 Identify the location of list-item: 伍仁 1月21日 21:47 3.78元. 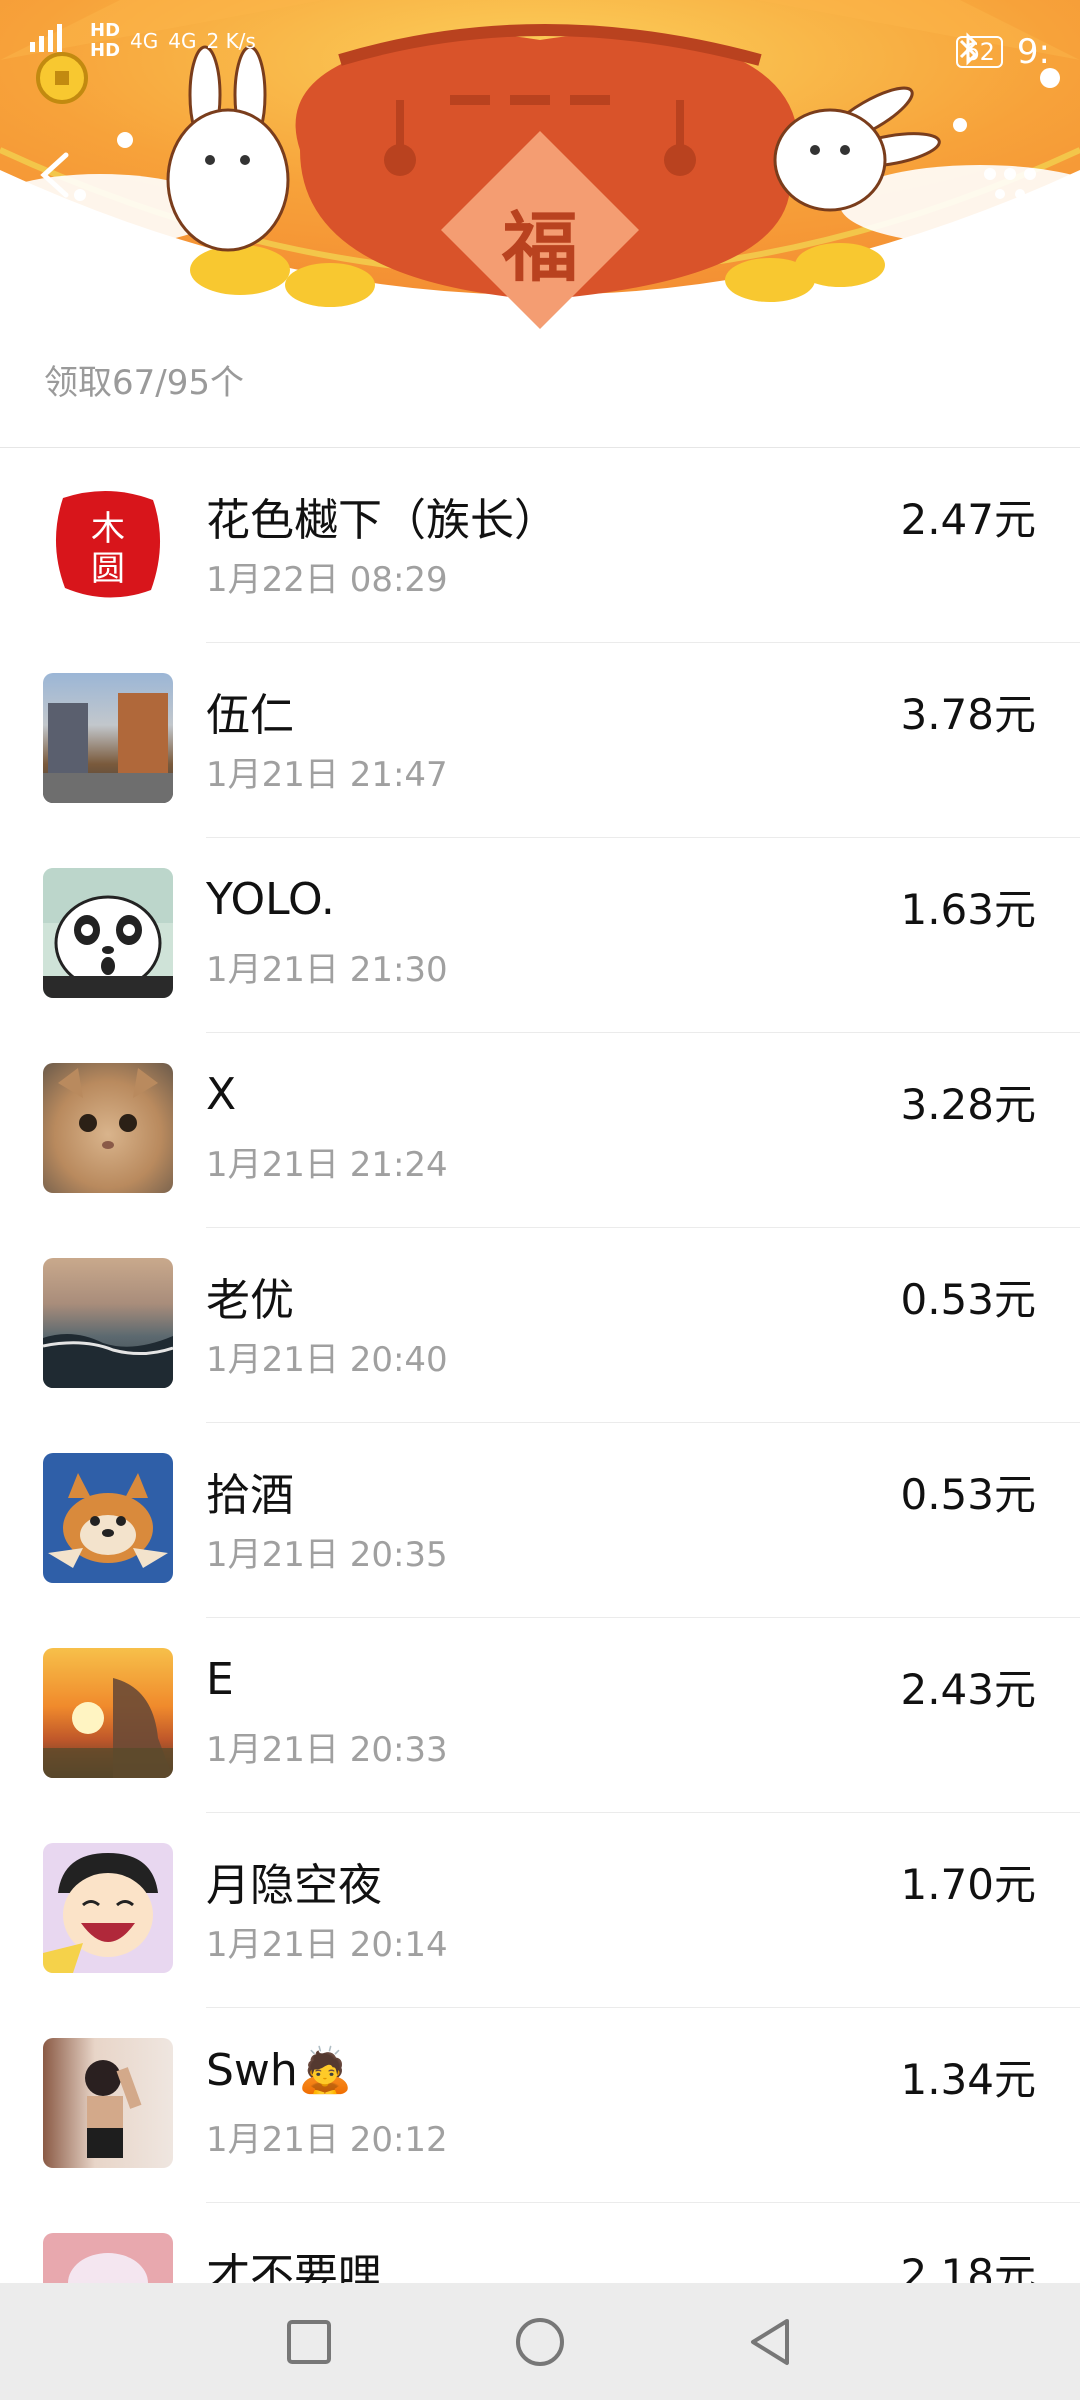
(540, 740).